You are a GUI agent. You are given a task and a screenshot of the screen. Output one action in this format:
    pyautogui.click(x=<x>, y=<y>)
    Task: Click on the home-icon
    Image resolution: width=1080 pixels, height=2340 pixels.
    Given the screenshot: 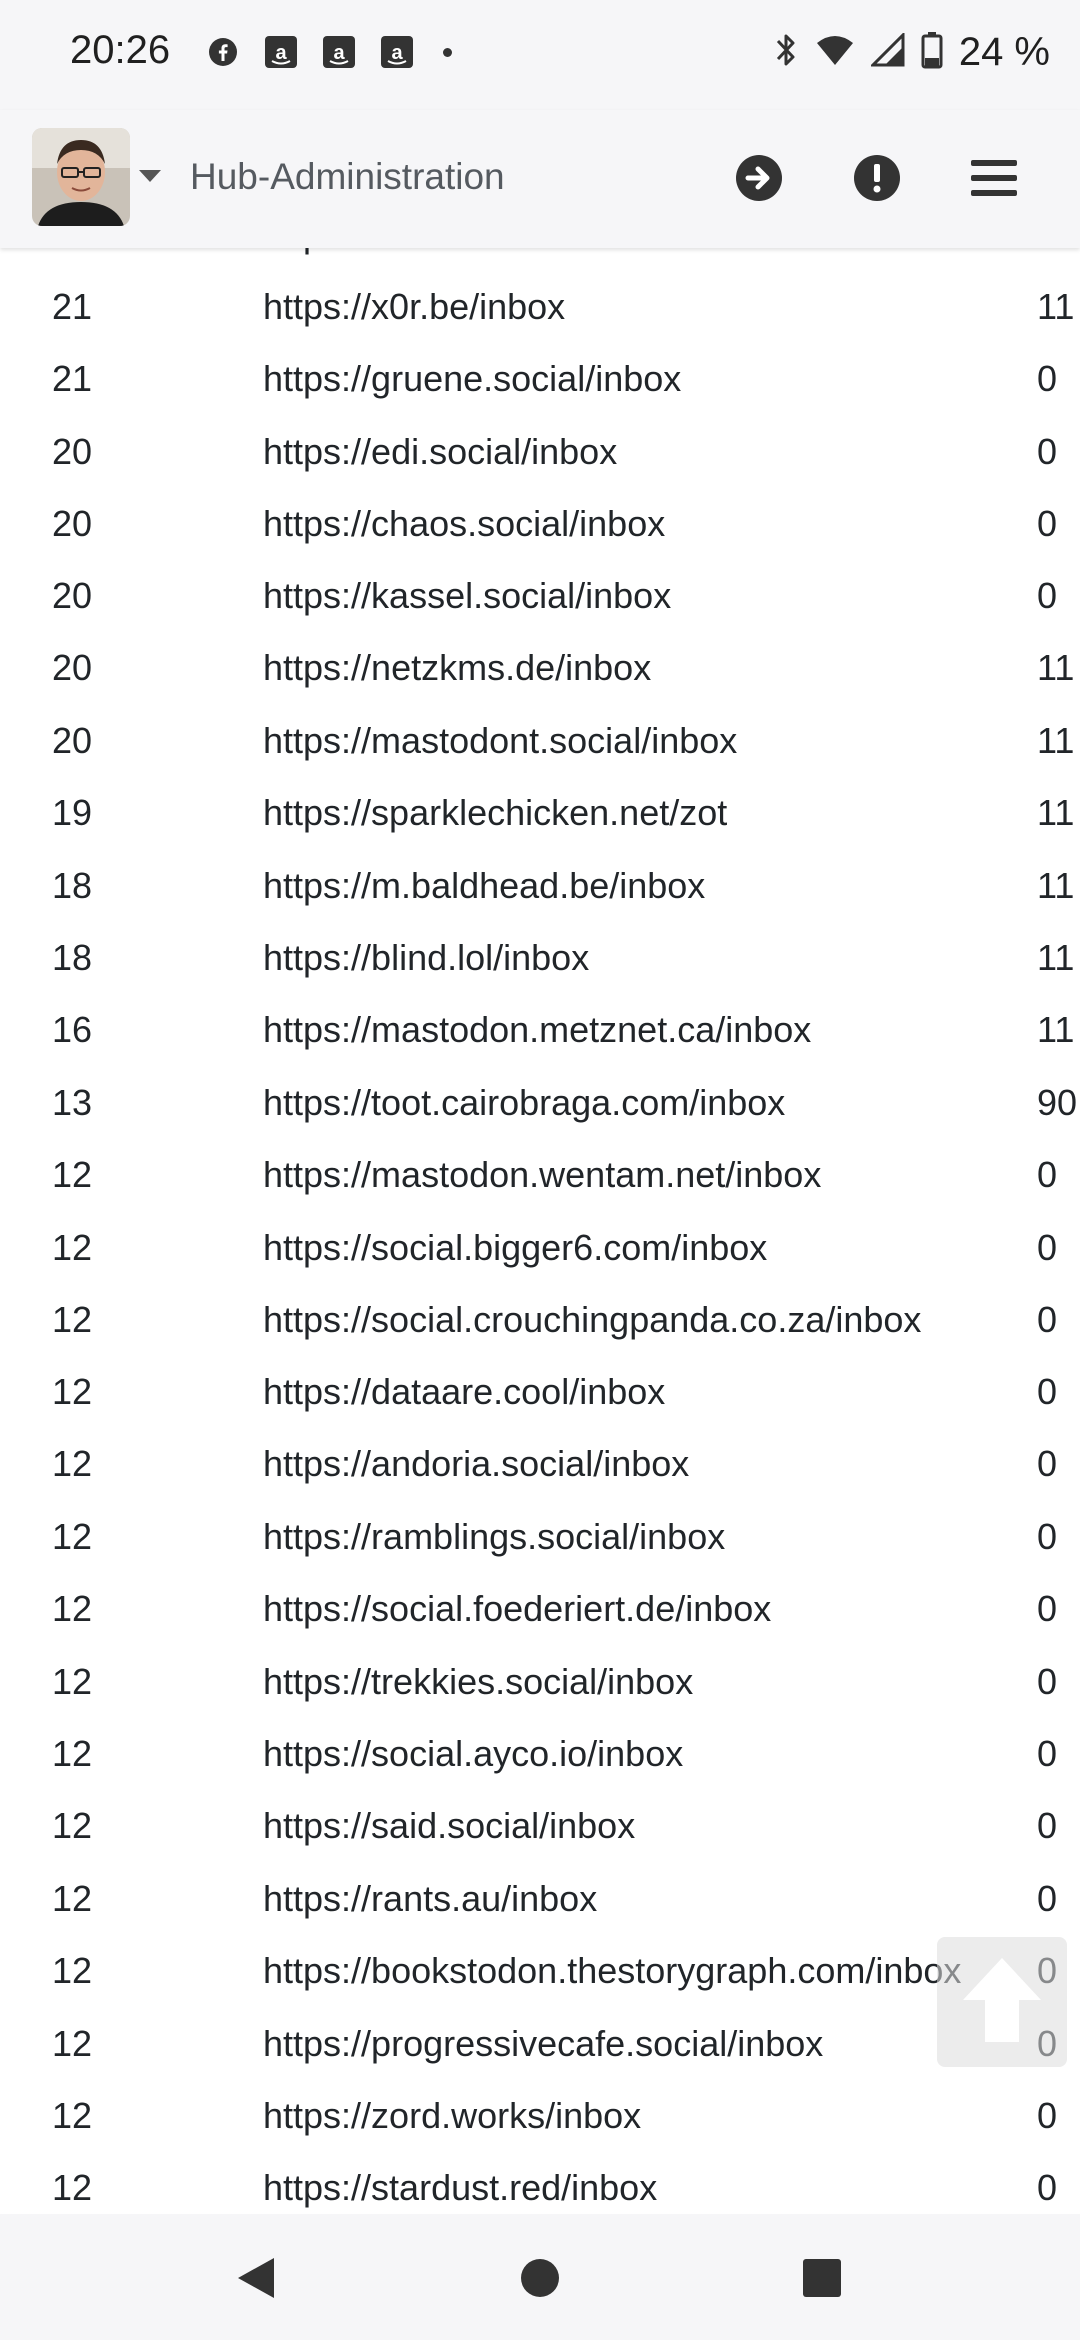 What is the action you would take?
    pyautogui.click(x=540, y=2278)
    